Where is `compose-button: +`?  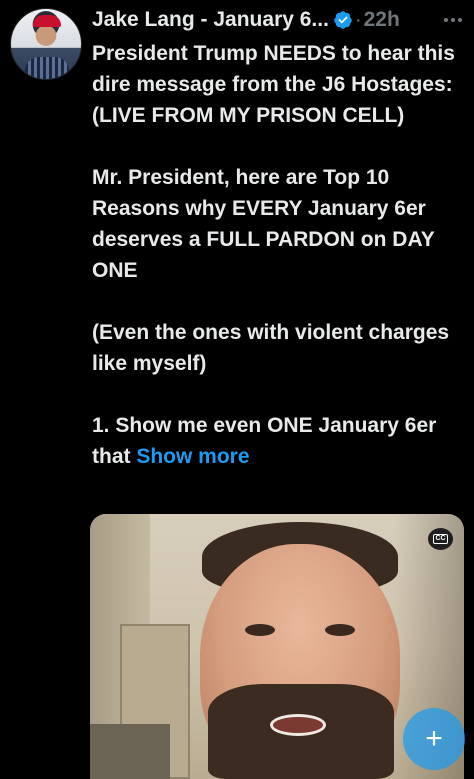
compose-button: + is located at coordinates (434, 739).